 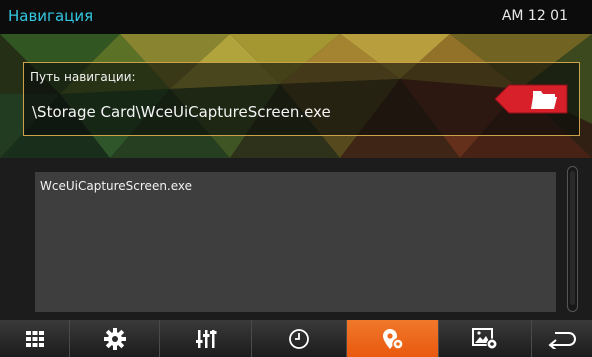 I want to click on scrollbar, so click(x=572, y=239).